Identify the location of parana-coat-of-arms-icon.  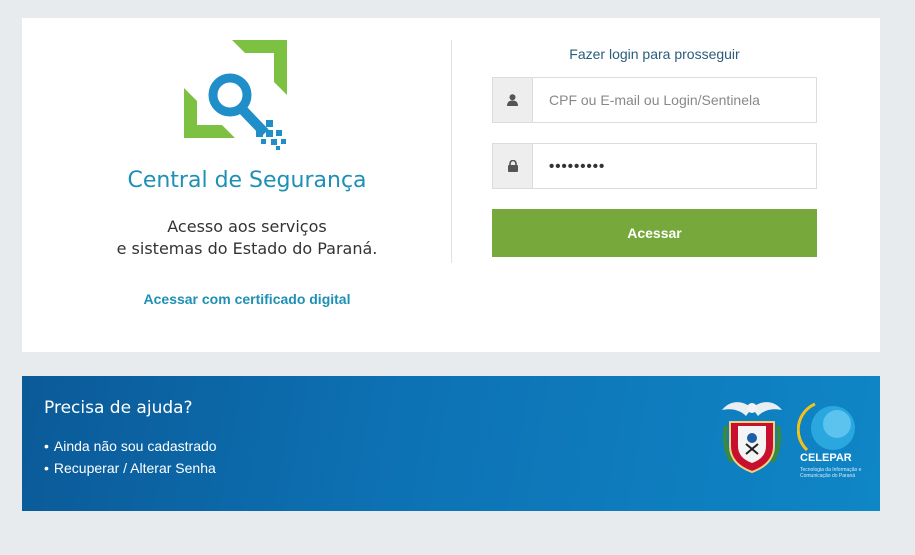
(752, 438).